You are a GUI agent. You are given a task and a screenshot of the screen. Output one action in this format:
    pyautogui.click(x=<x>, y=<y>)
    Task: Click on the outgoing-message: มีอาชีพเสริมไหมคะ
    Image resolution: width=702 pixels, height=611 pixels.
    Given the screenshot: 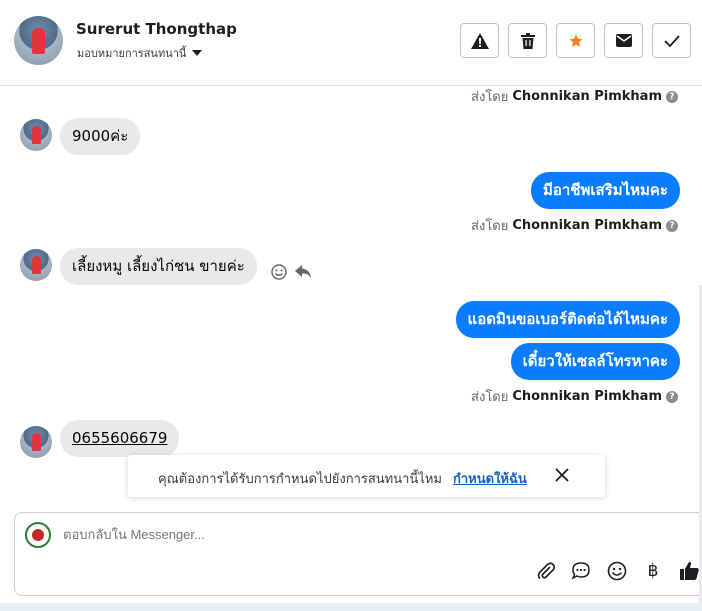 What is the action you would take?
    pyautogui.click(x=605, y=190)
    